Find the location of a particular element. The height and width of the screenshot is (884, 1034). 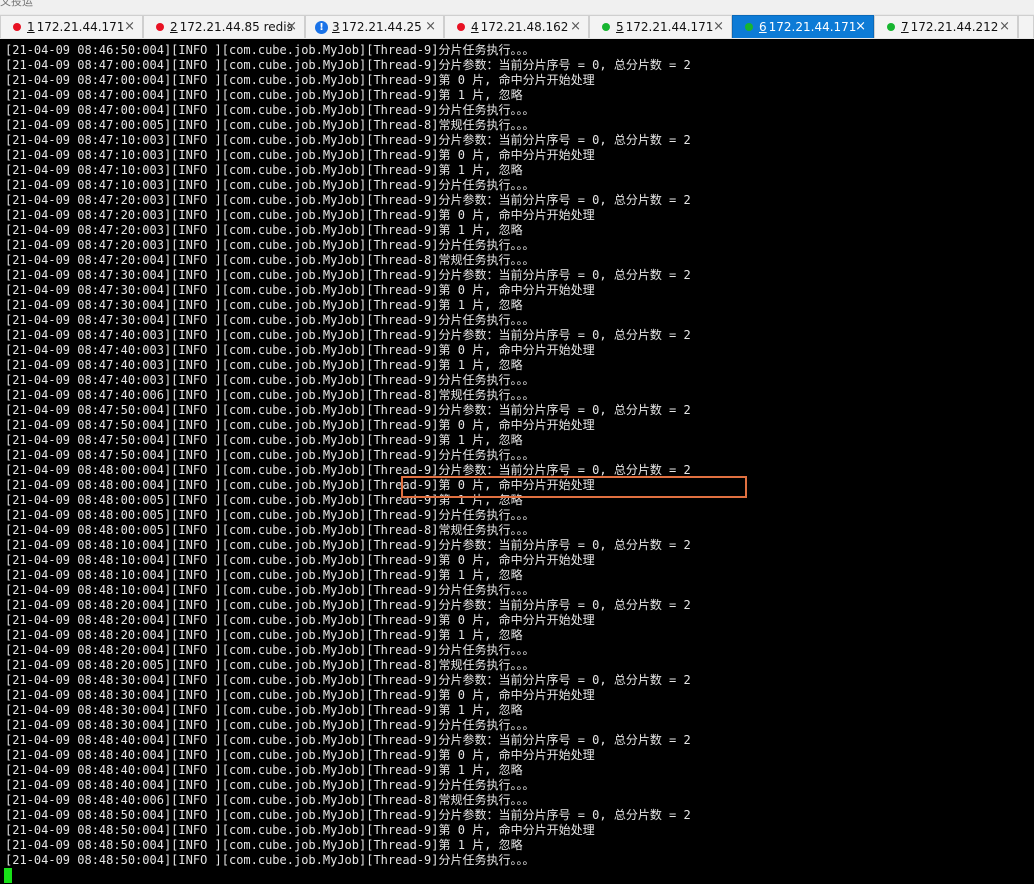

window-title-strip: 文投运 is located at coordinates (517, 7).